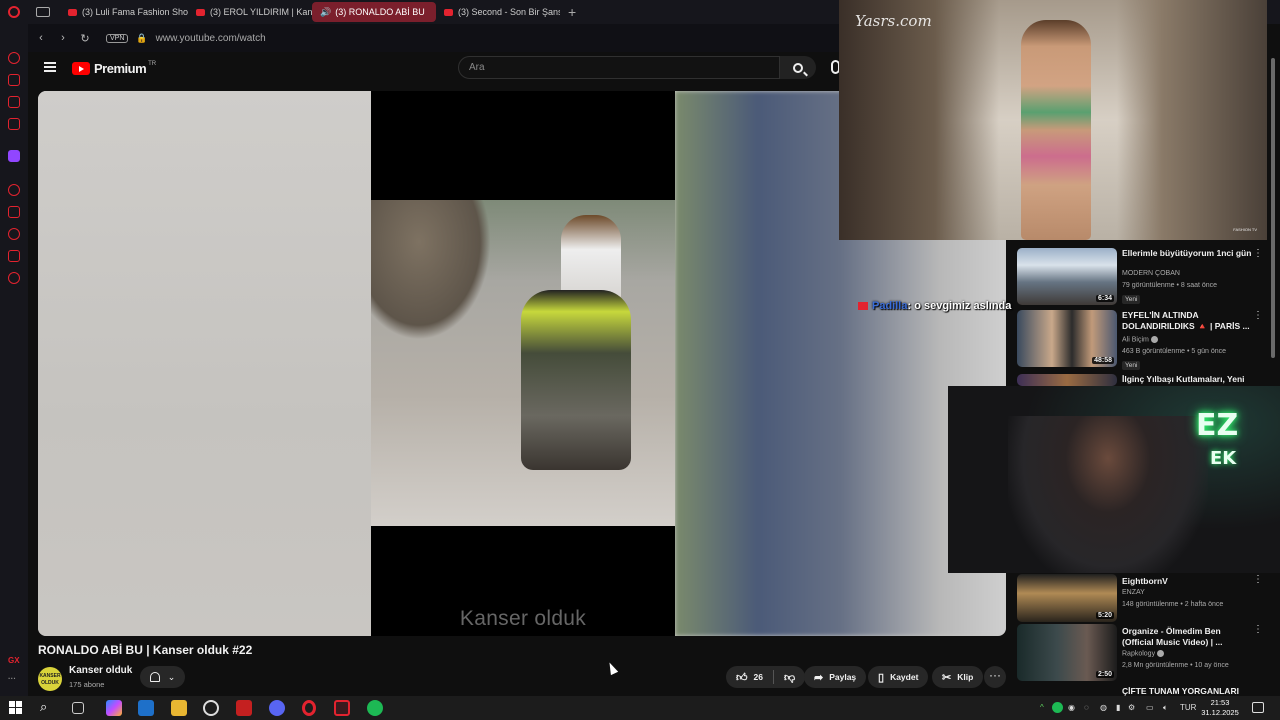  I want to click on audience-left-image, so click(919, 120).